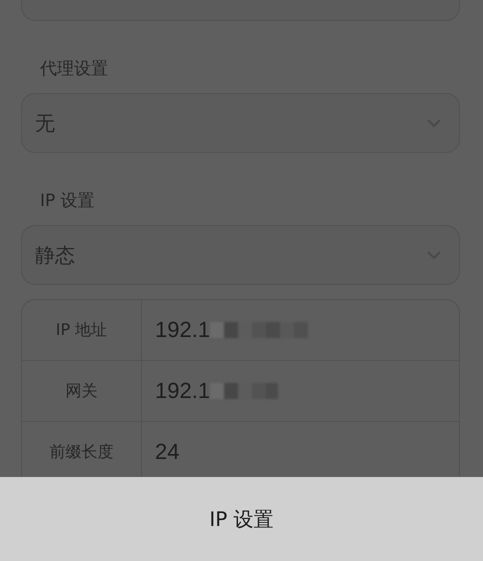 This screenshot has height=561, width=483. I want to click on field-label: 网关, so click(82, 391).